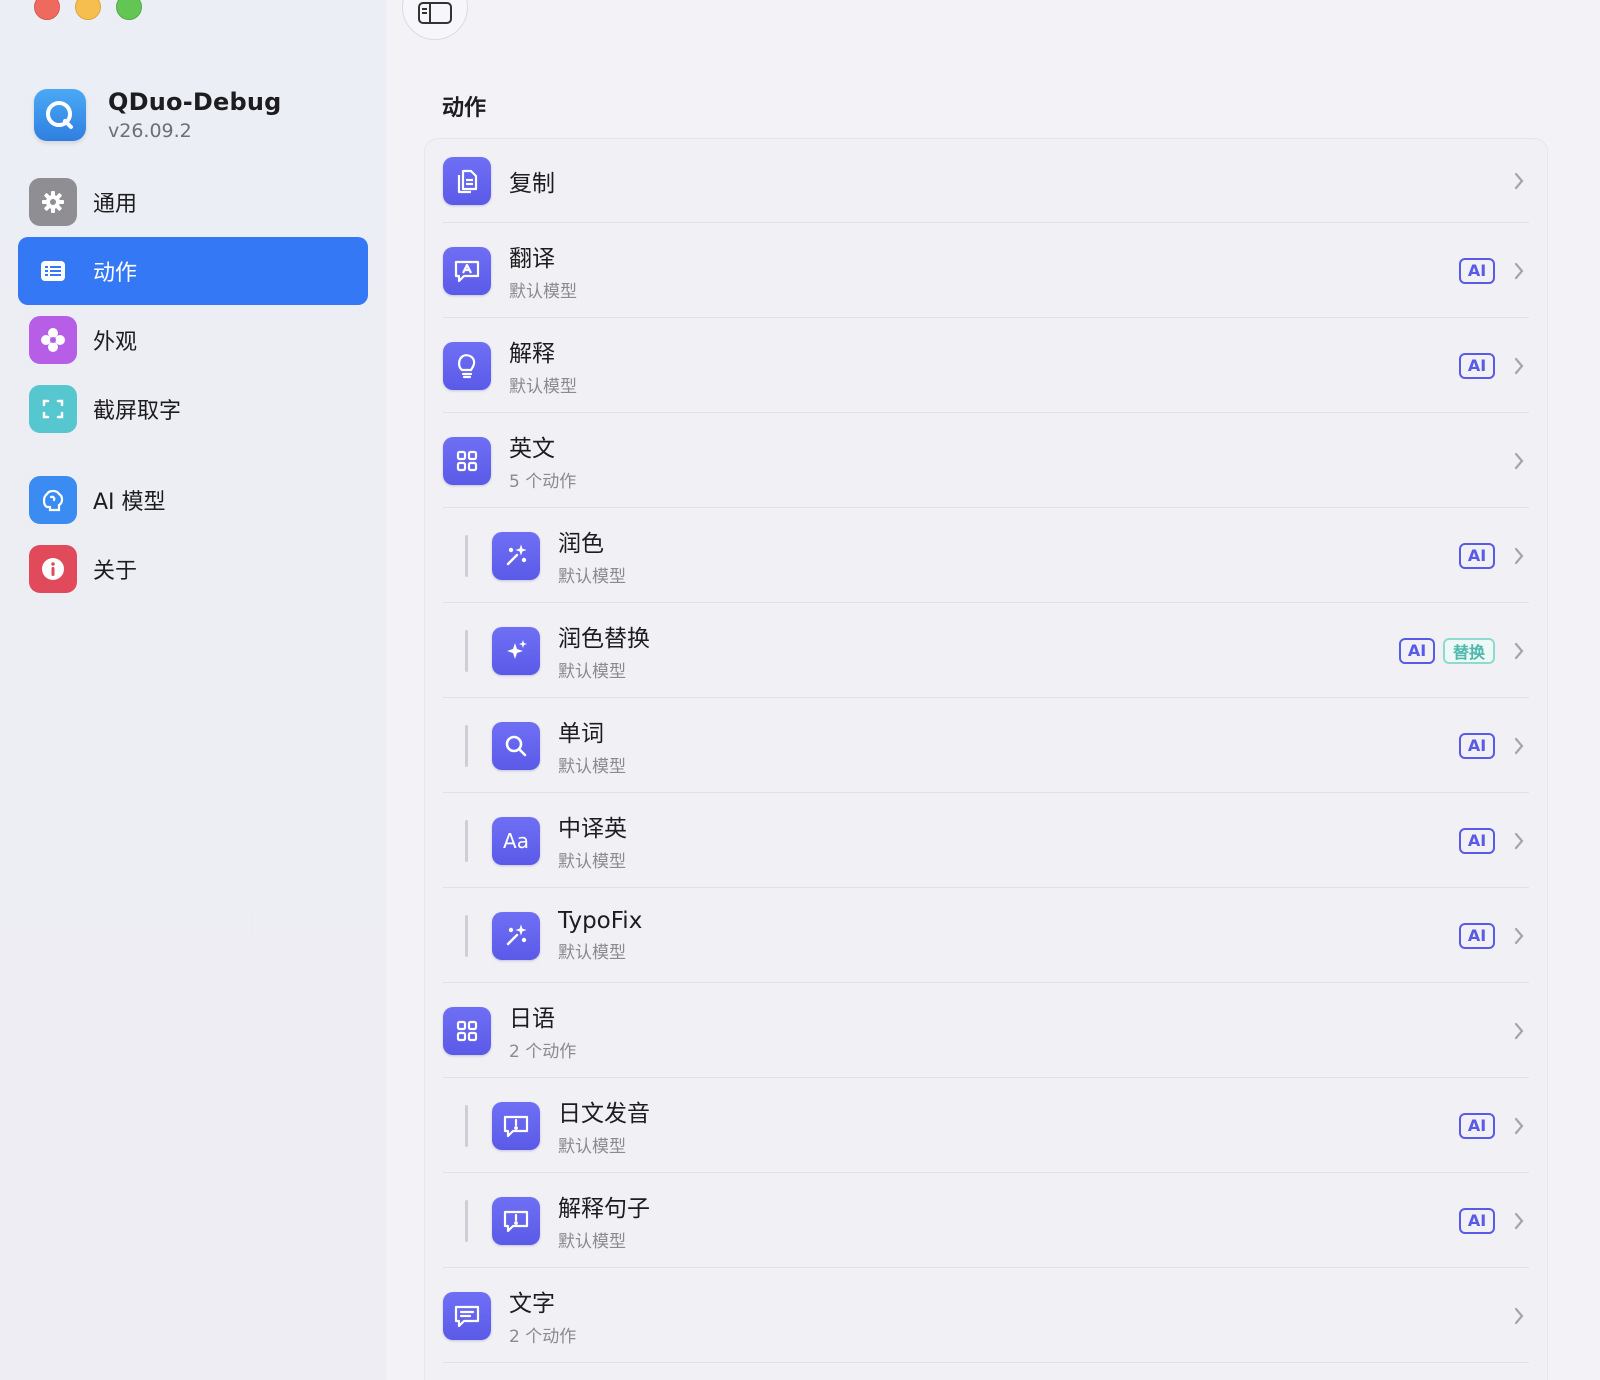  What do you see at coordinates (986, 1220) in the screenshot?
I see `list-item: 解释句子 默认模型 AI` at bounding box center [986, 1220].